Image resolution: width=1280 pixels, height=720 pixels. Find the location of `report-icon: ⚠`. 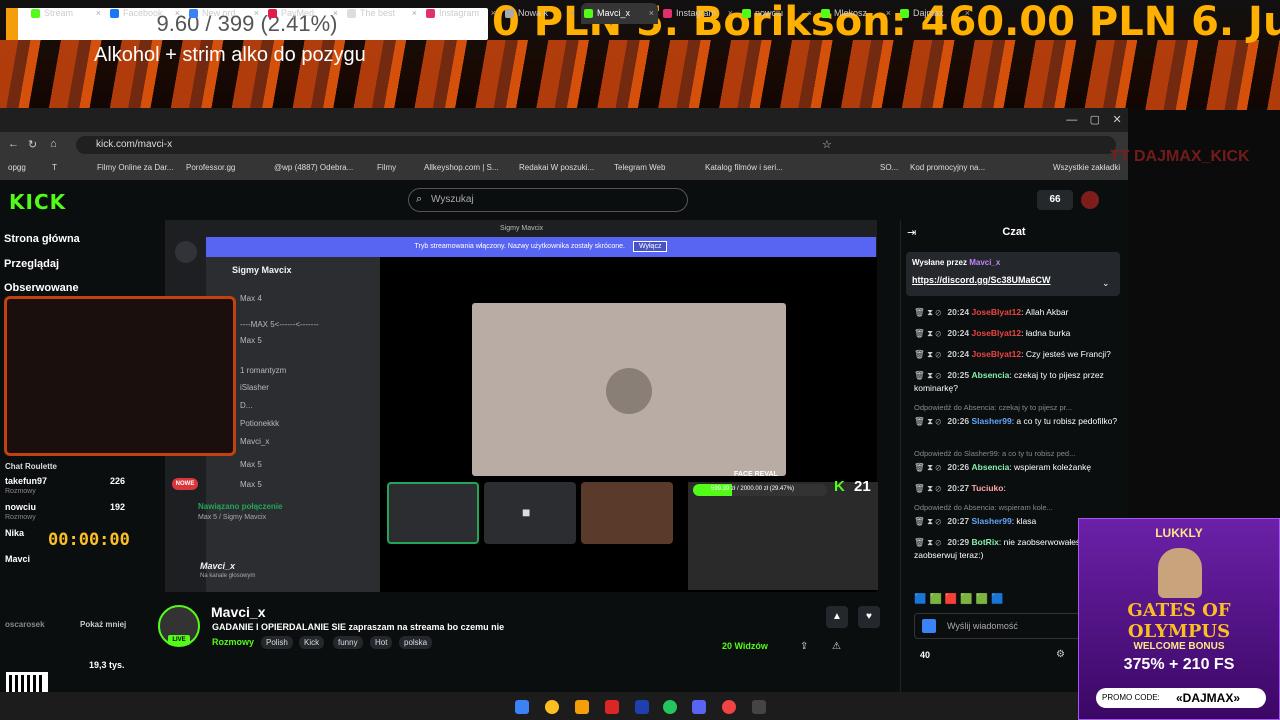

report-icon: ⚠ is located at coordinates (836, 646).